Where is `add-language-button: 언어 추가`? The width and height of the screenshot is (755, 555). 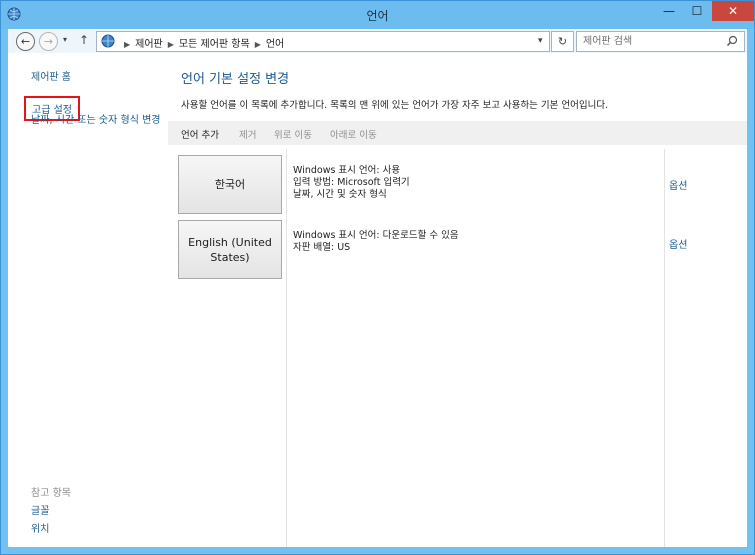
add-language-button: 언어 추가 is located at coordinates (200, 134).